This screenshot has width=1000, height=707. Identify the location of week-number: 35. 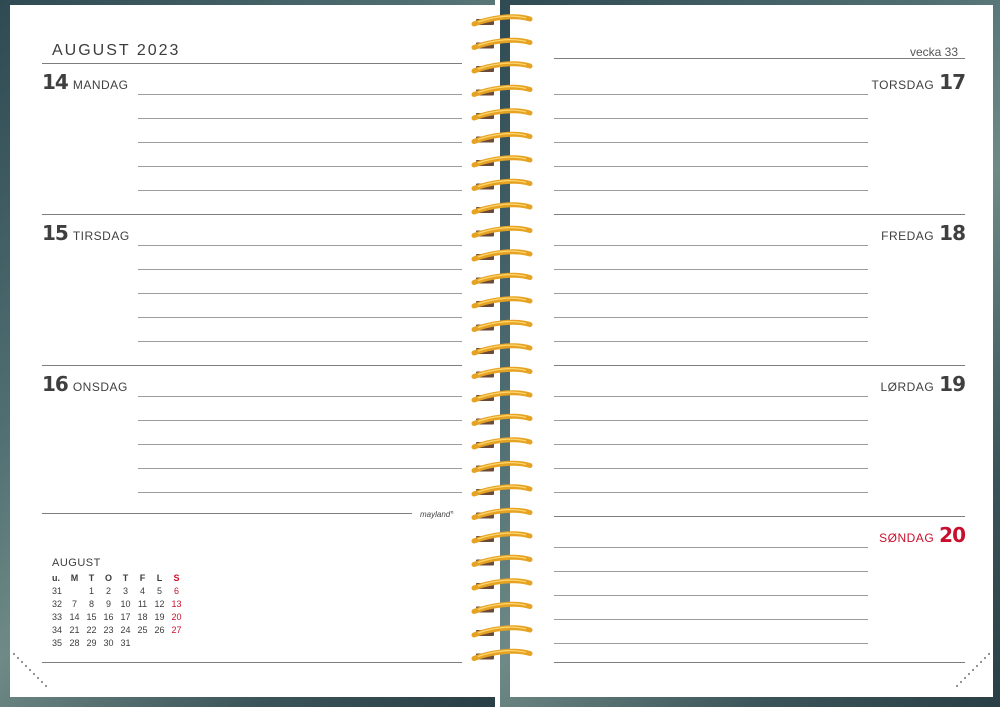
(57, 643).